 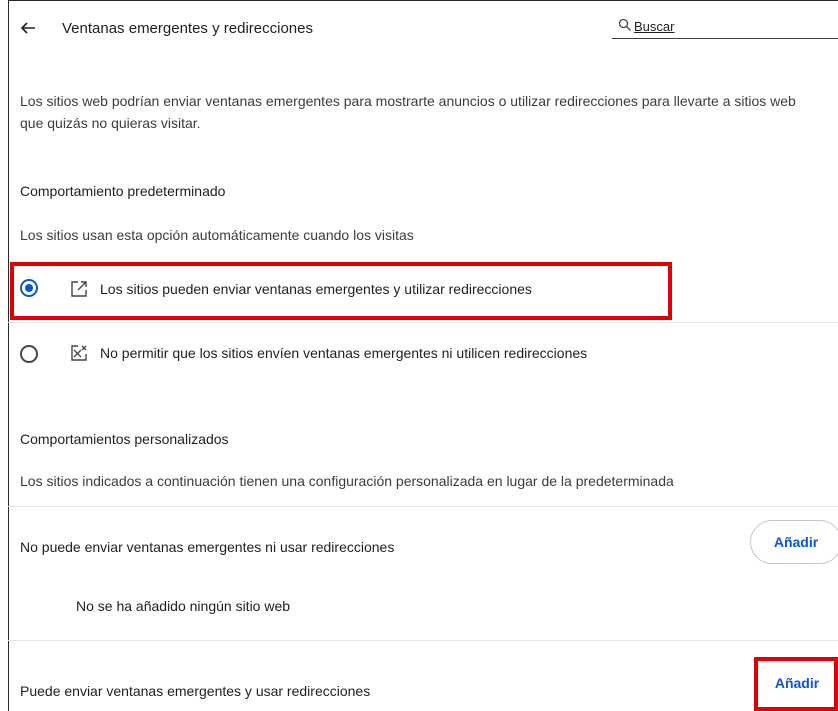 I want to click on search-input, so click(x=734, y=26).